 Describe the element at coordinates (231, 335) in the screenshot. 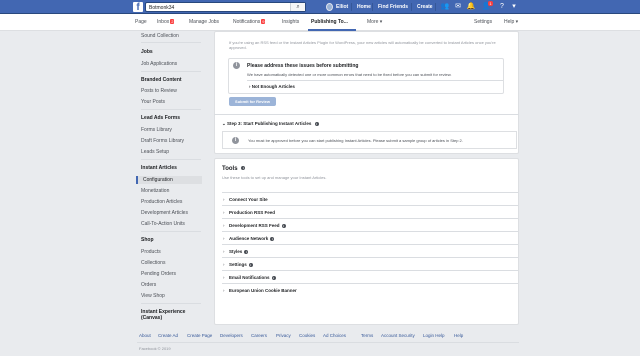

I see `footer-link-developers: Developers` at that location.